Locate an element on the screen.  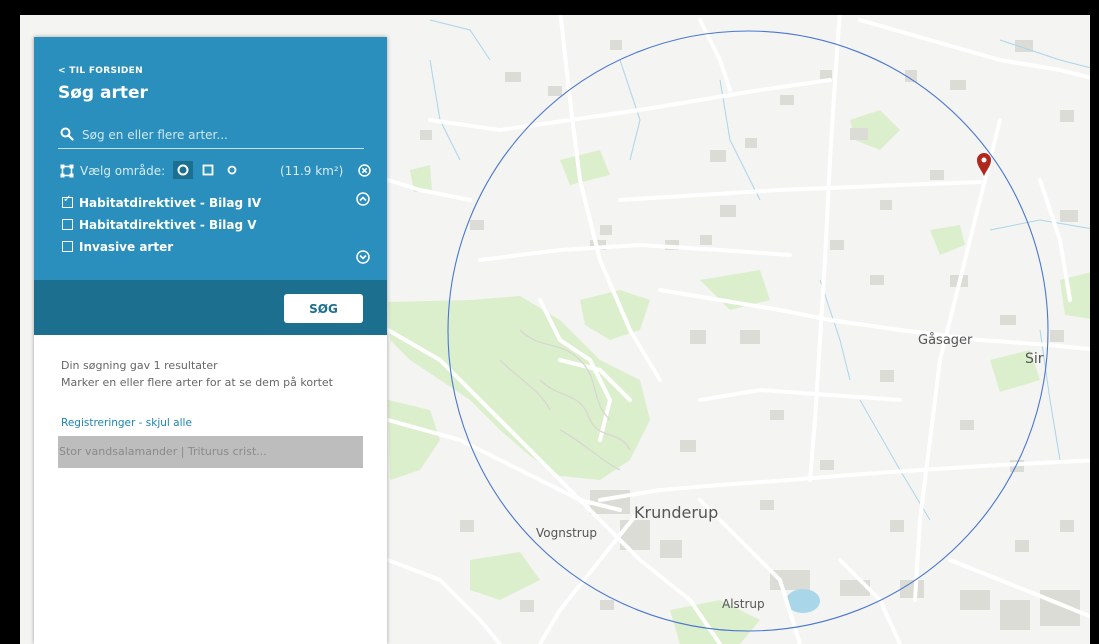
place-label-krunderup: Krunderup is located at coordinates (676, 512).